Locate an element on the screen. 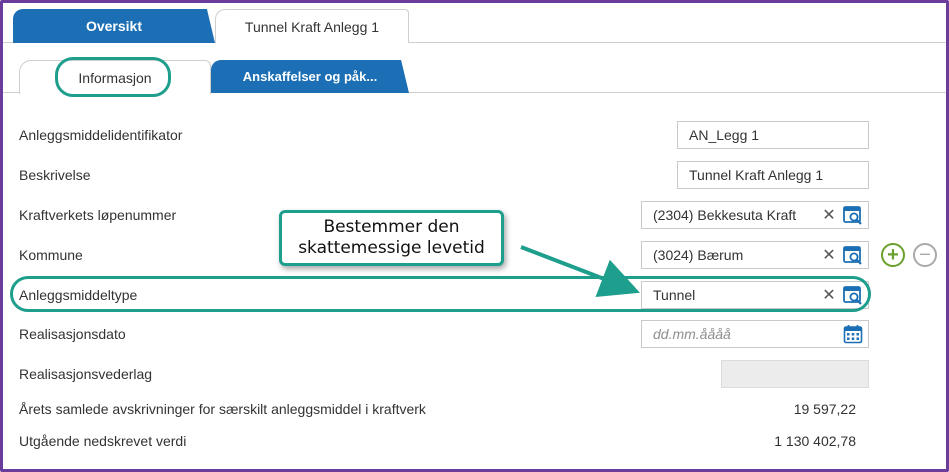 The width and height of the screenshot is (949, 472). minus-circle-icon: − is located at coordinates (925, 255).